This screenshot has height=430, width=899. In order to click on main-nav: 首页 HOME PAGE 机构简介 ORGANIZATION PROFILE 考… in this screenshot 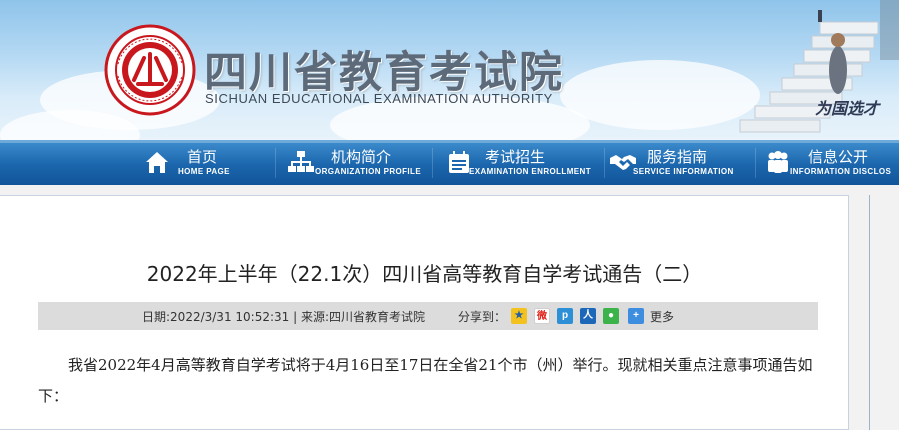, I will do `click(449, 162)`.